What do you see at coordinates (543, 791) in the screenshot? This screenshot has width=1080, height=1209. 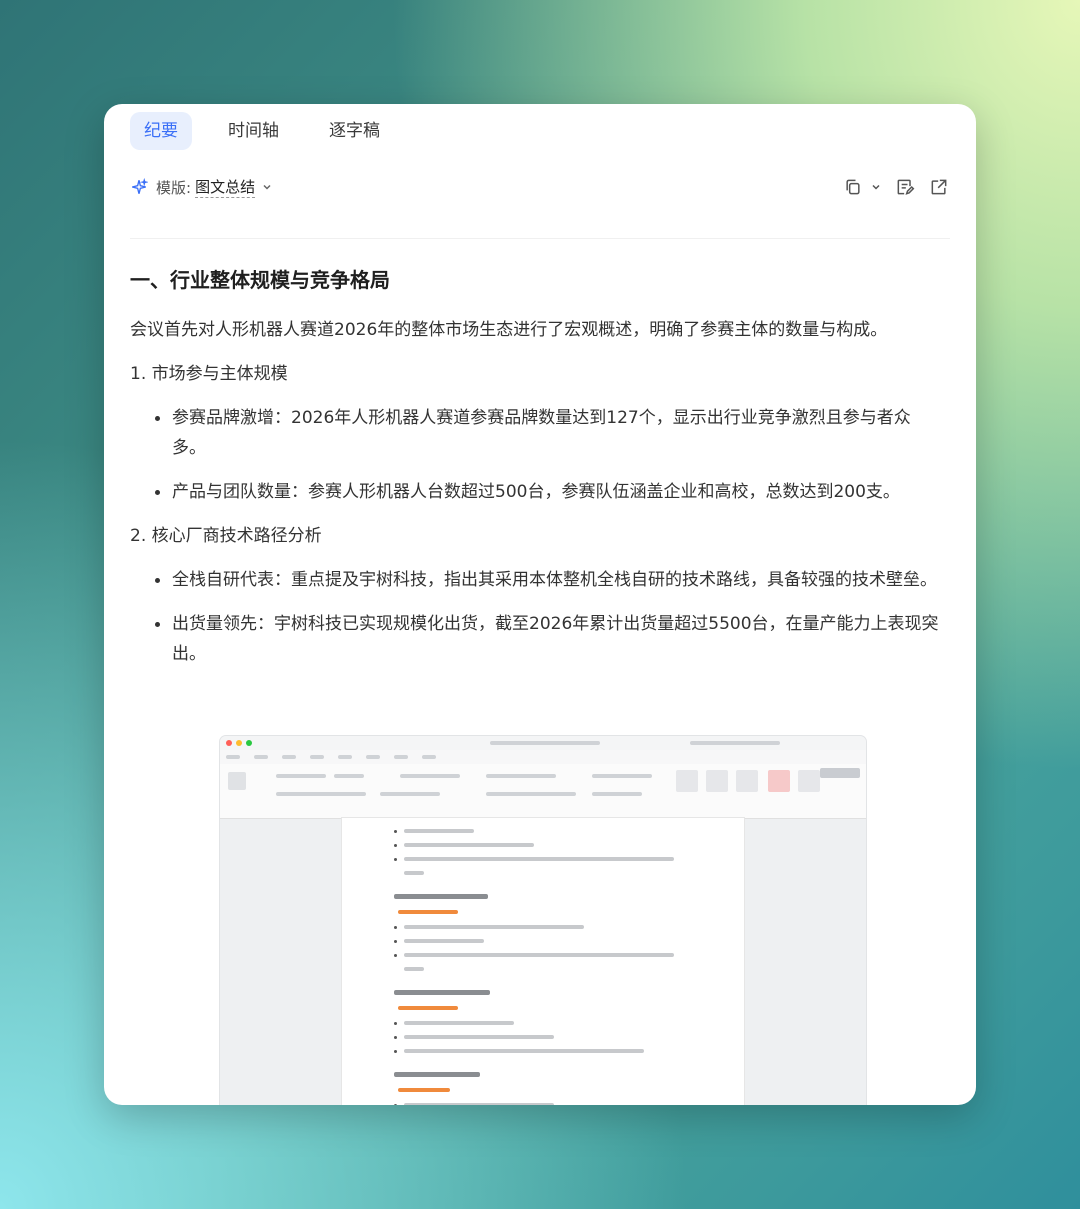 I see `screenshot-ribbon` at bounding box center [543, 791].